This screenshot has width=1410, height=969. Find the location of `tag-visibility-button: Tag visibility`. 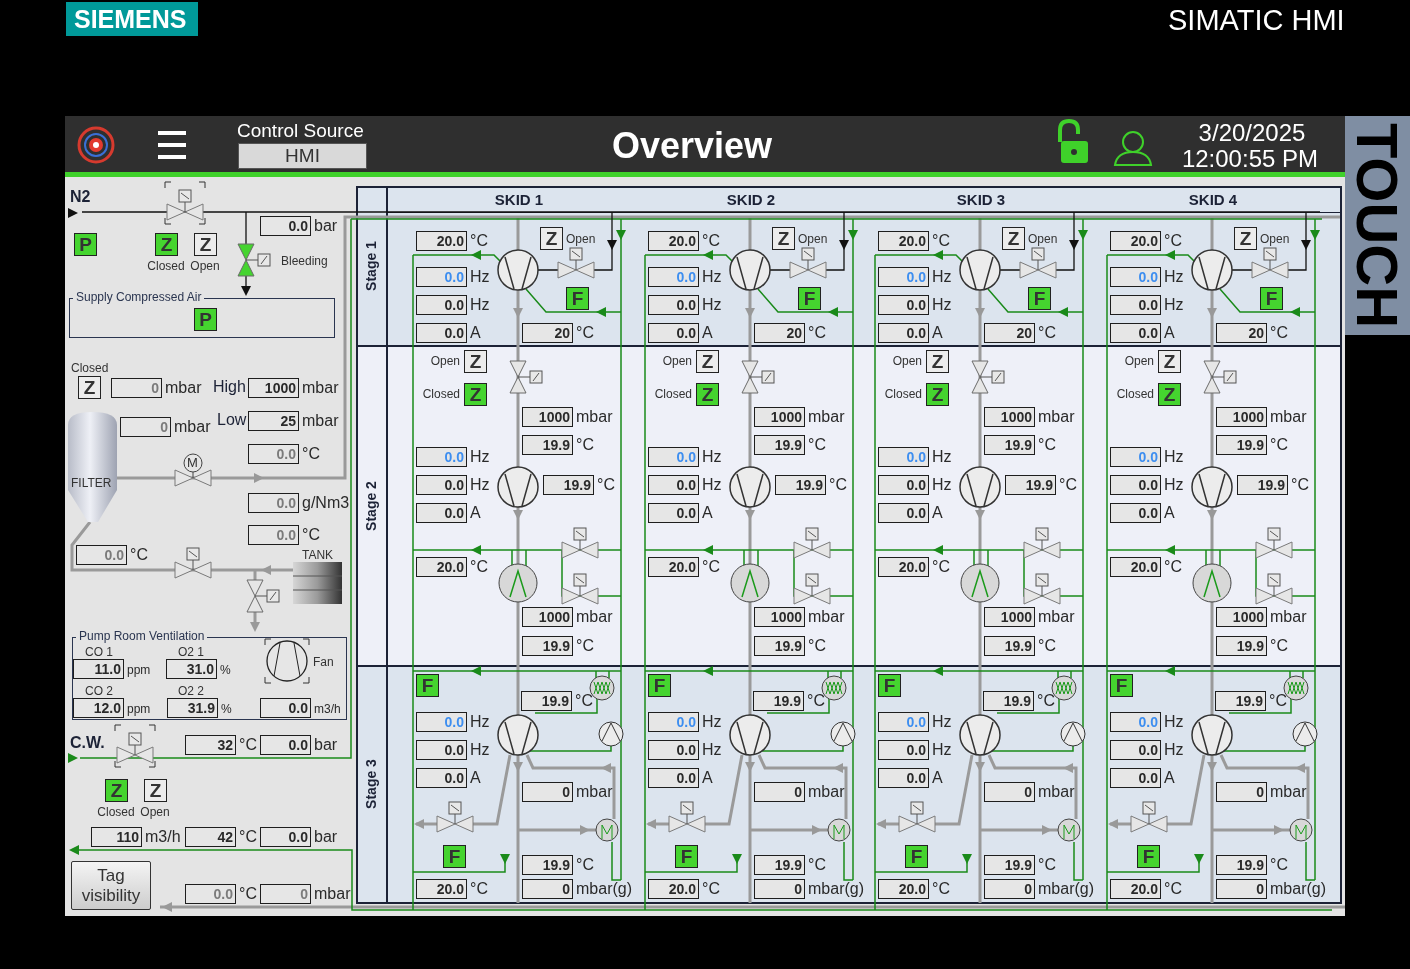

tag-visibility-button: Tag visibility is located at coordinates (111, 885).